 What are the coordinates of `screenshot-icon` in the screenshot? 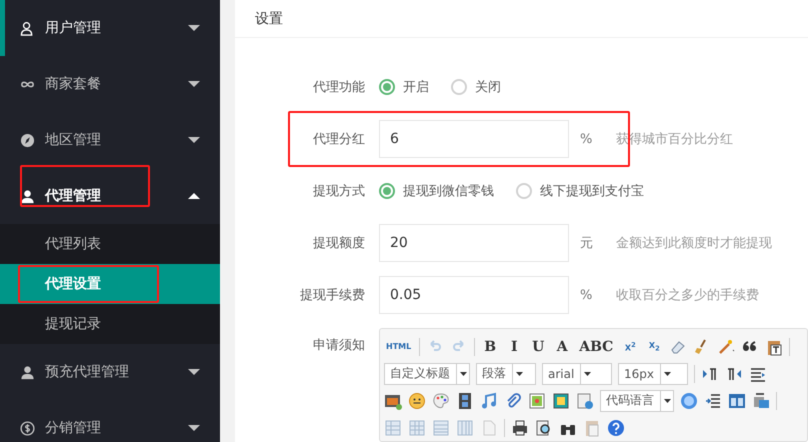 It's located at (761, 401).